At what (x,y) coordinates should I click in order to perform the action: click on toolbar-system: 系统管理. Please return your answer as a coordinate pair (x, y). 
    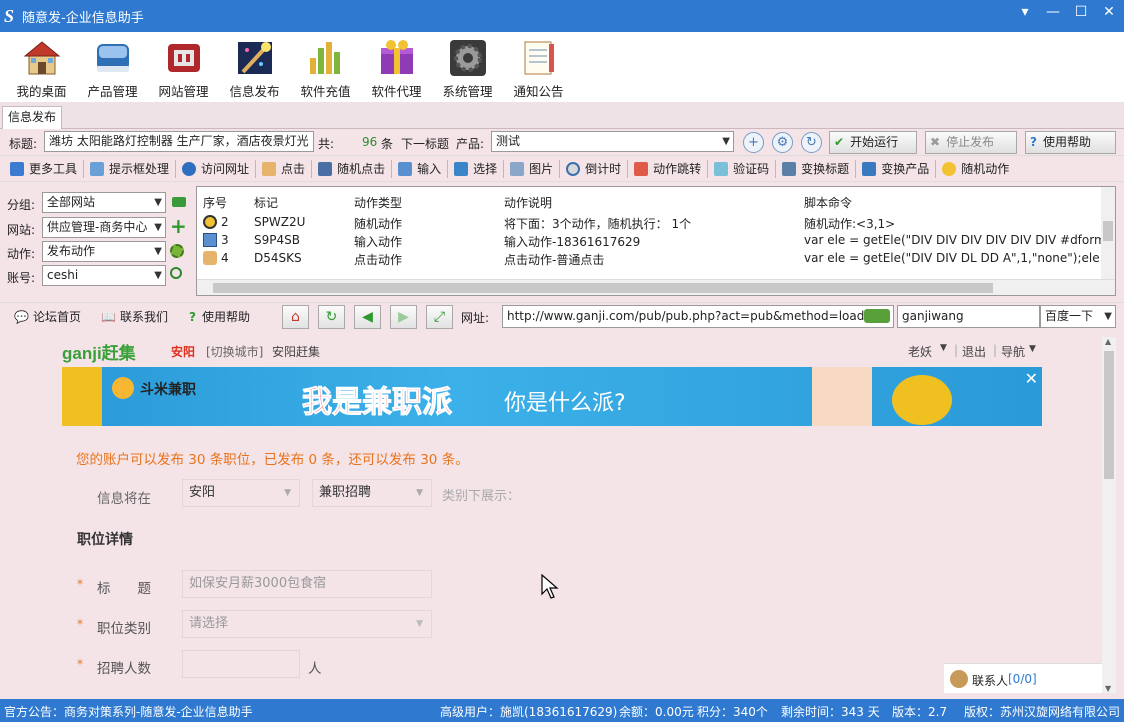
    Looking at the image, I should click on (467, 67).